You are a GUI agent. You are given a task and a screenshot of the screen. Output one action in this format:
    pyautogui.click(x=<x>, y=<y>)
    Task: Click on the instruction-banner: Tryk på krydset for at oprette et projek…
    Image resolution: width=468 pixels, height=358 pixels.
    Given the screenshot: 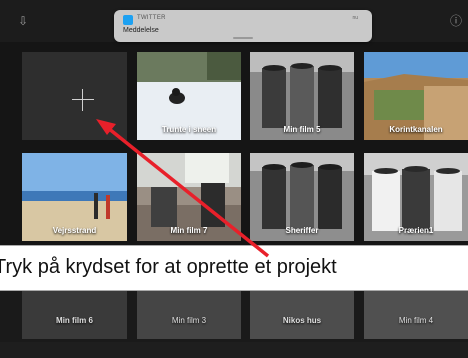 What is the action you would take?
    pyautogui.click(x=234, y=268)
    